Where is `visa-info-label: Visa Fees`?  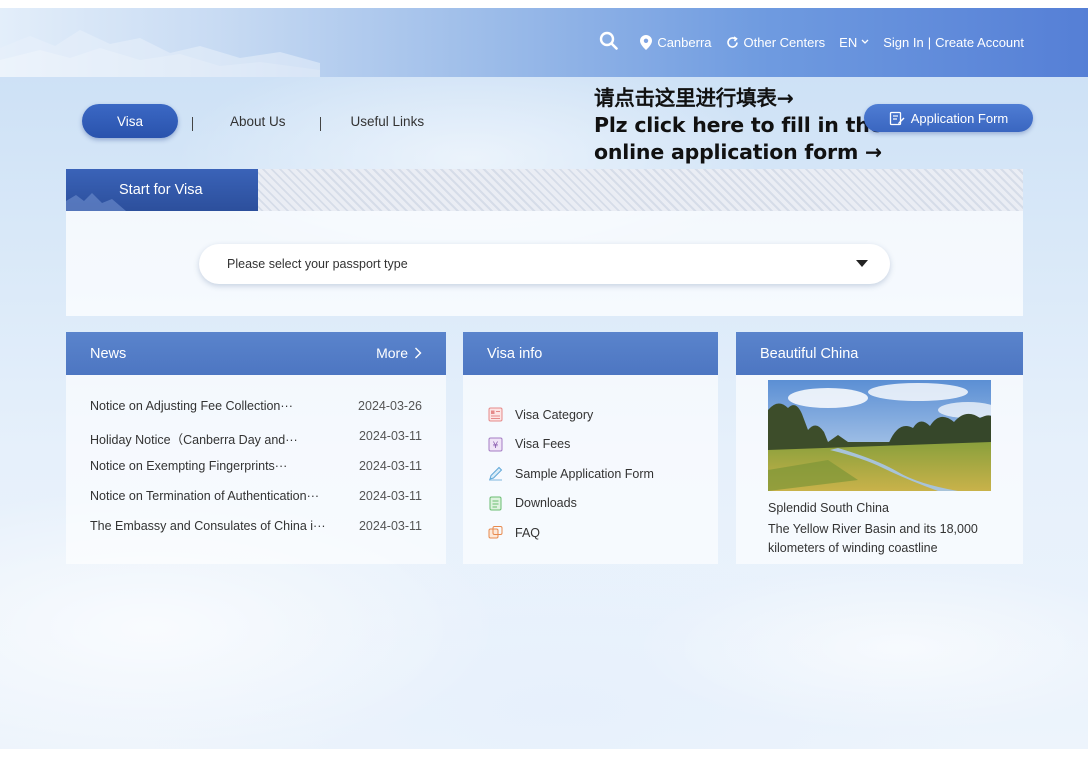 visa-info-label: Visa Fees is located at coordinates (543, 444).